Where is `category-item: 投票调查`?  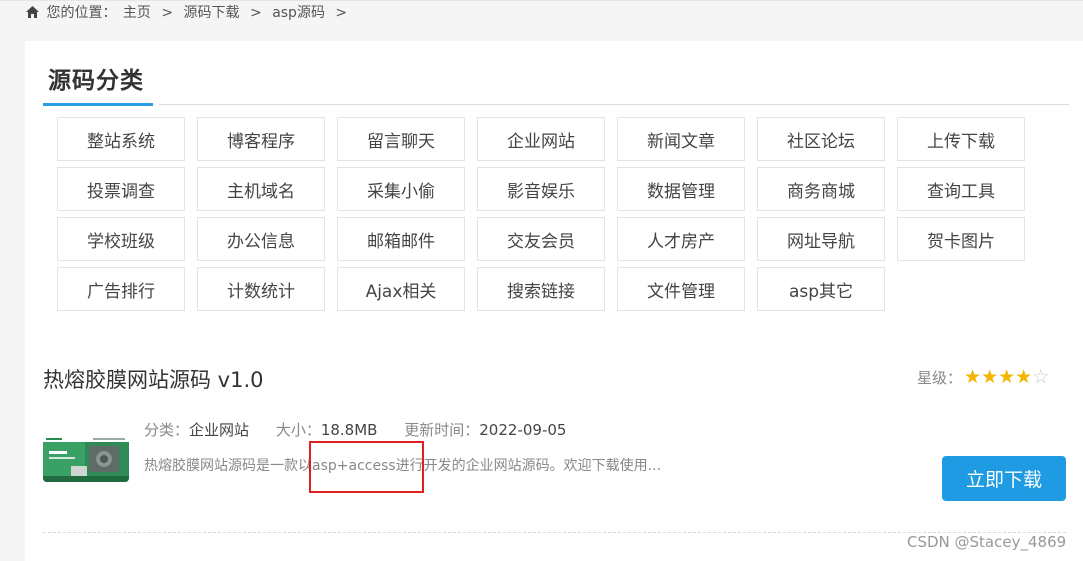 category-item: 投票调查 is located at coordinates (121, 189).